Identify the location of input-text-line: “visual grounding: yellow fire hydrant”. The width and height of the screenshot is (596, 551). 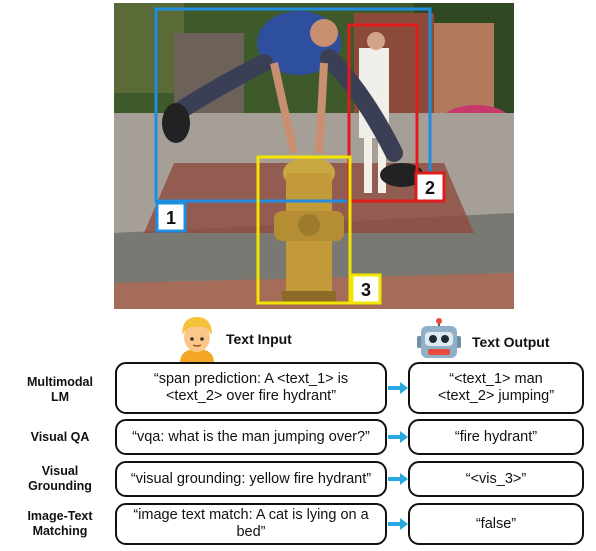
(251, 478).